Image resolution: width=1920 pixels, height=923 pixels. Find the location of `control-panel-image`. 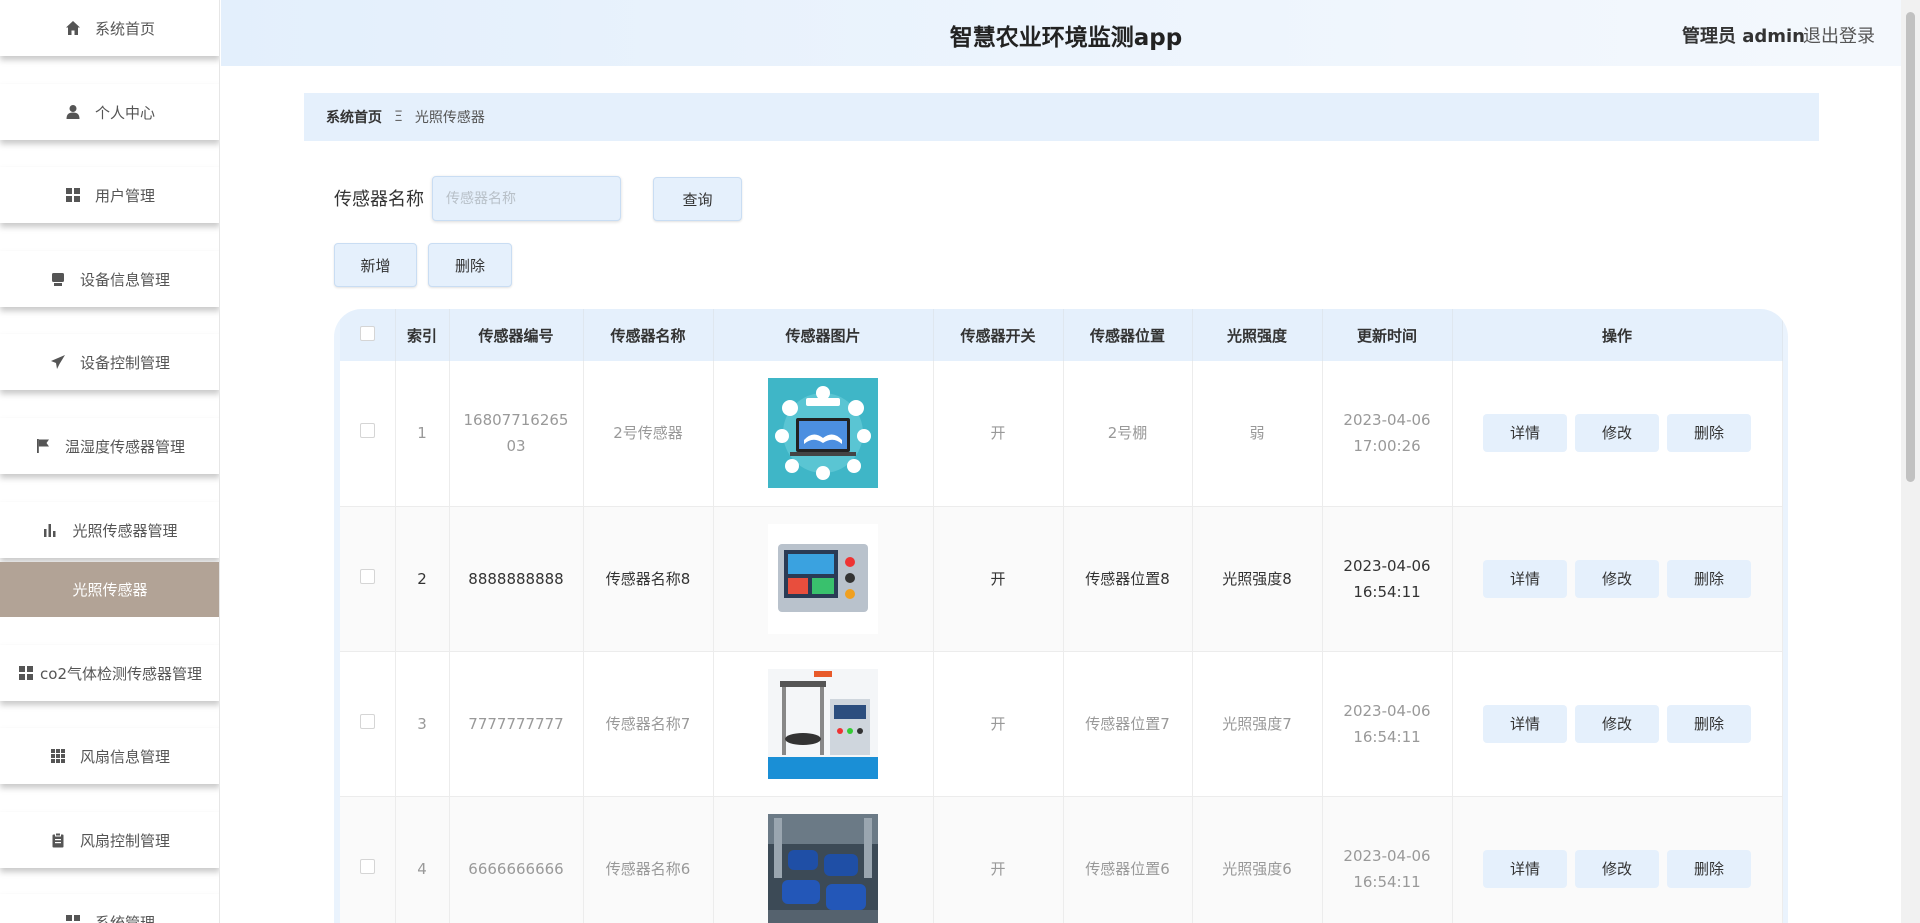

control-panel-image is located at coordinates (823, 578).